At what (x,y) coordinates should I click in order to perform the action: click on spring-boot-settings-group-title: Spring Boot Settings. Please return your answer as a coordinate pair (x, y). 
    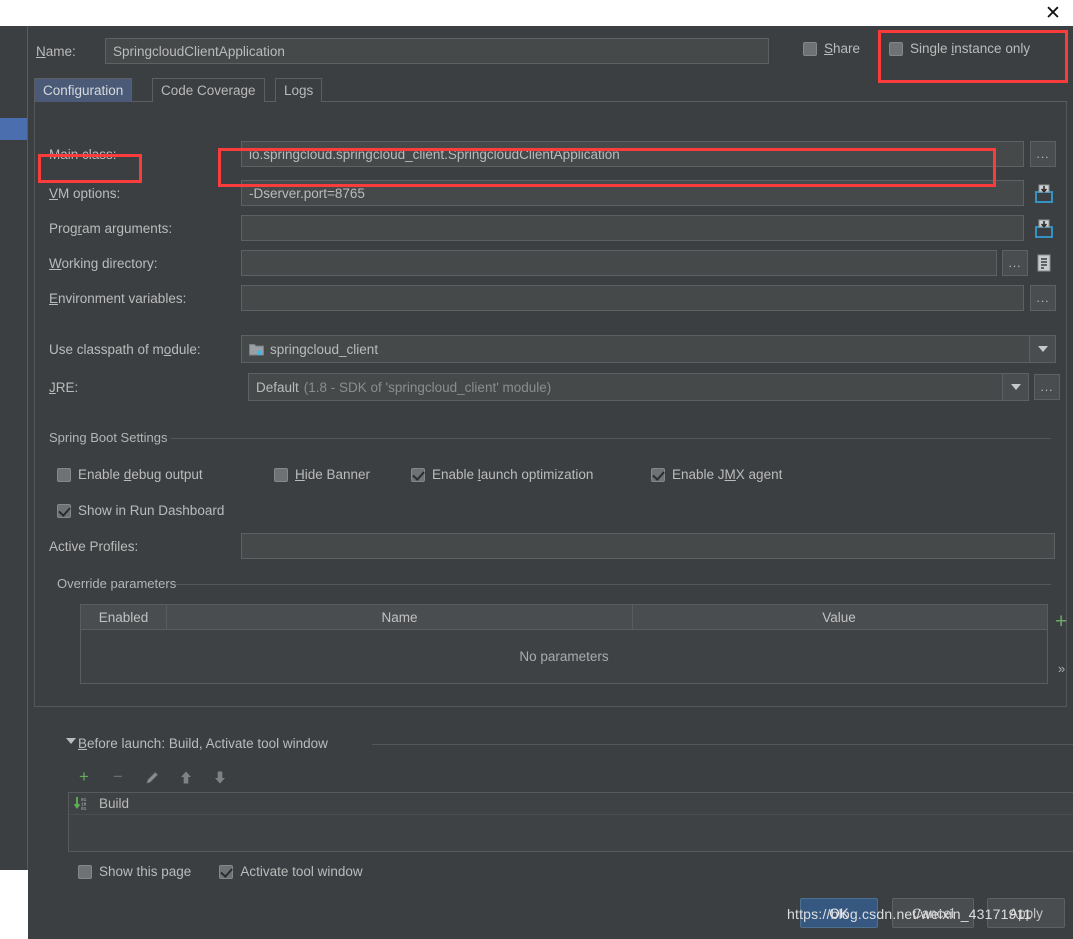
    Looking at the image, I should click on (108, 437).